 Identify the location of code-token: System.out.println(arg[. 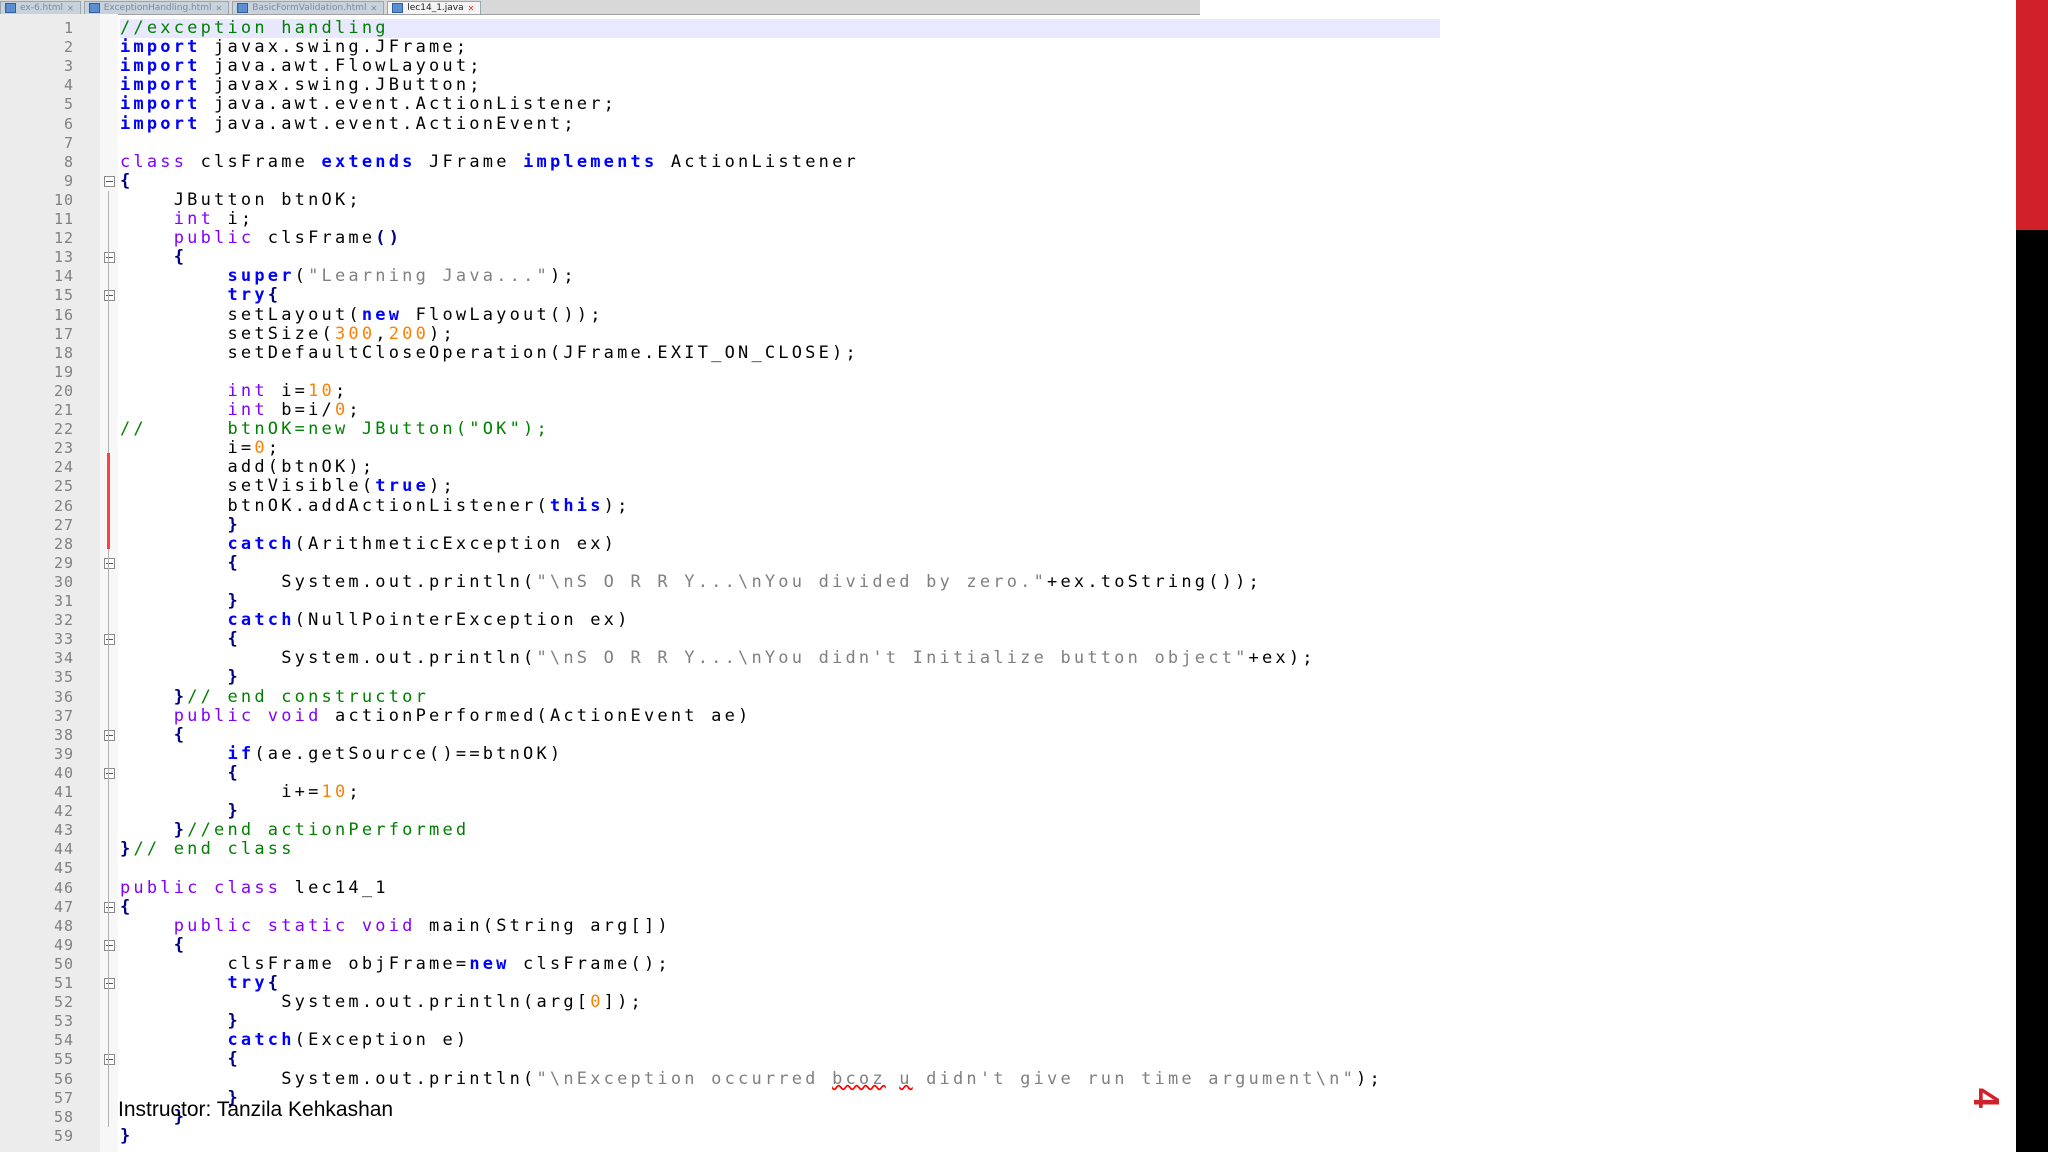
(355, 1002).